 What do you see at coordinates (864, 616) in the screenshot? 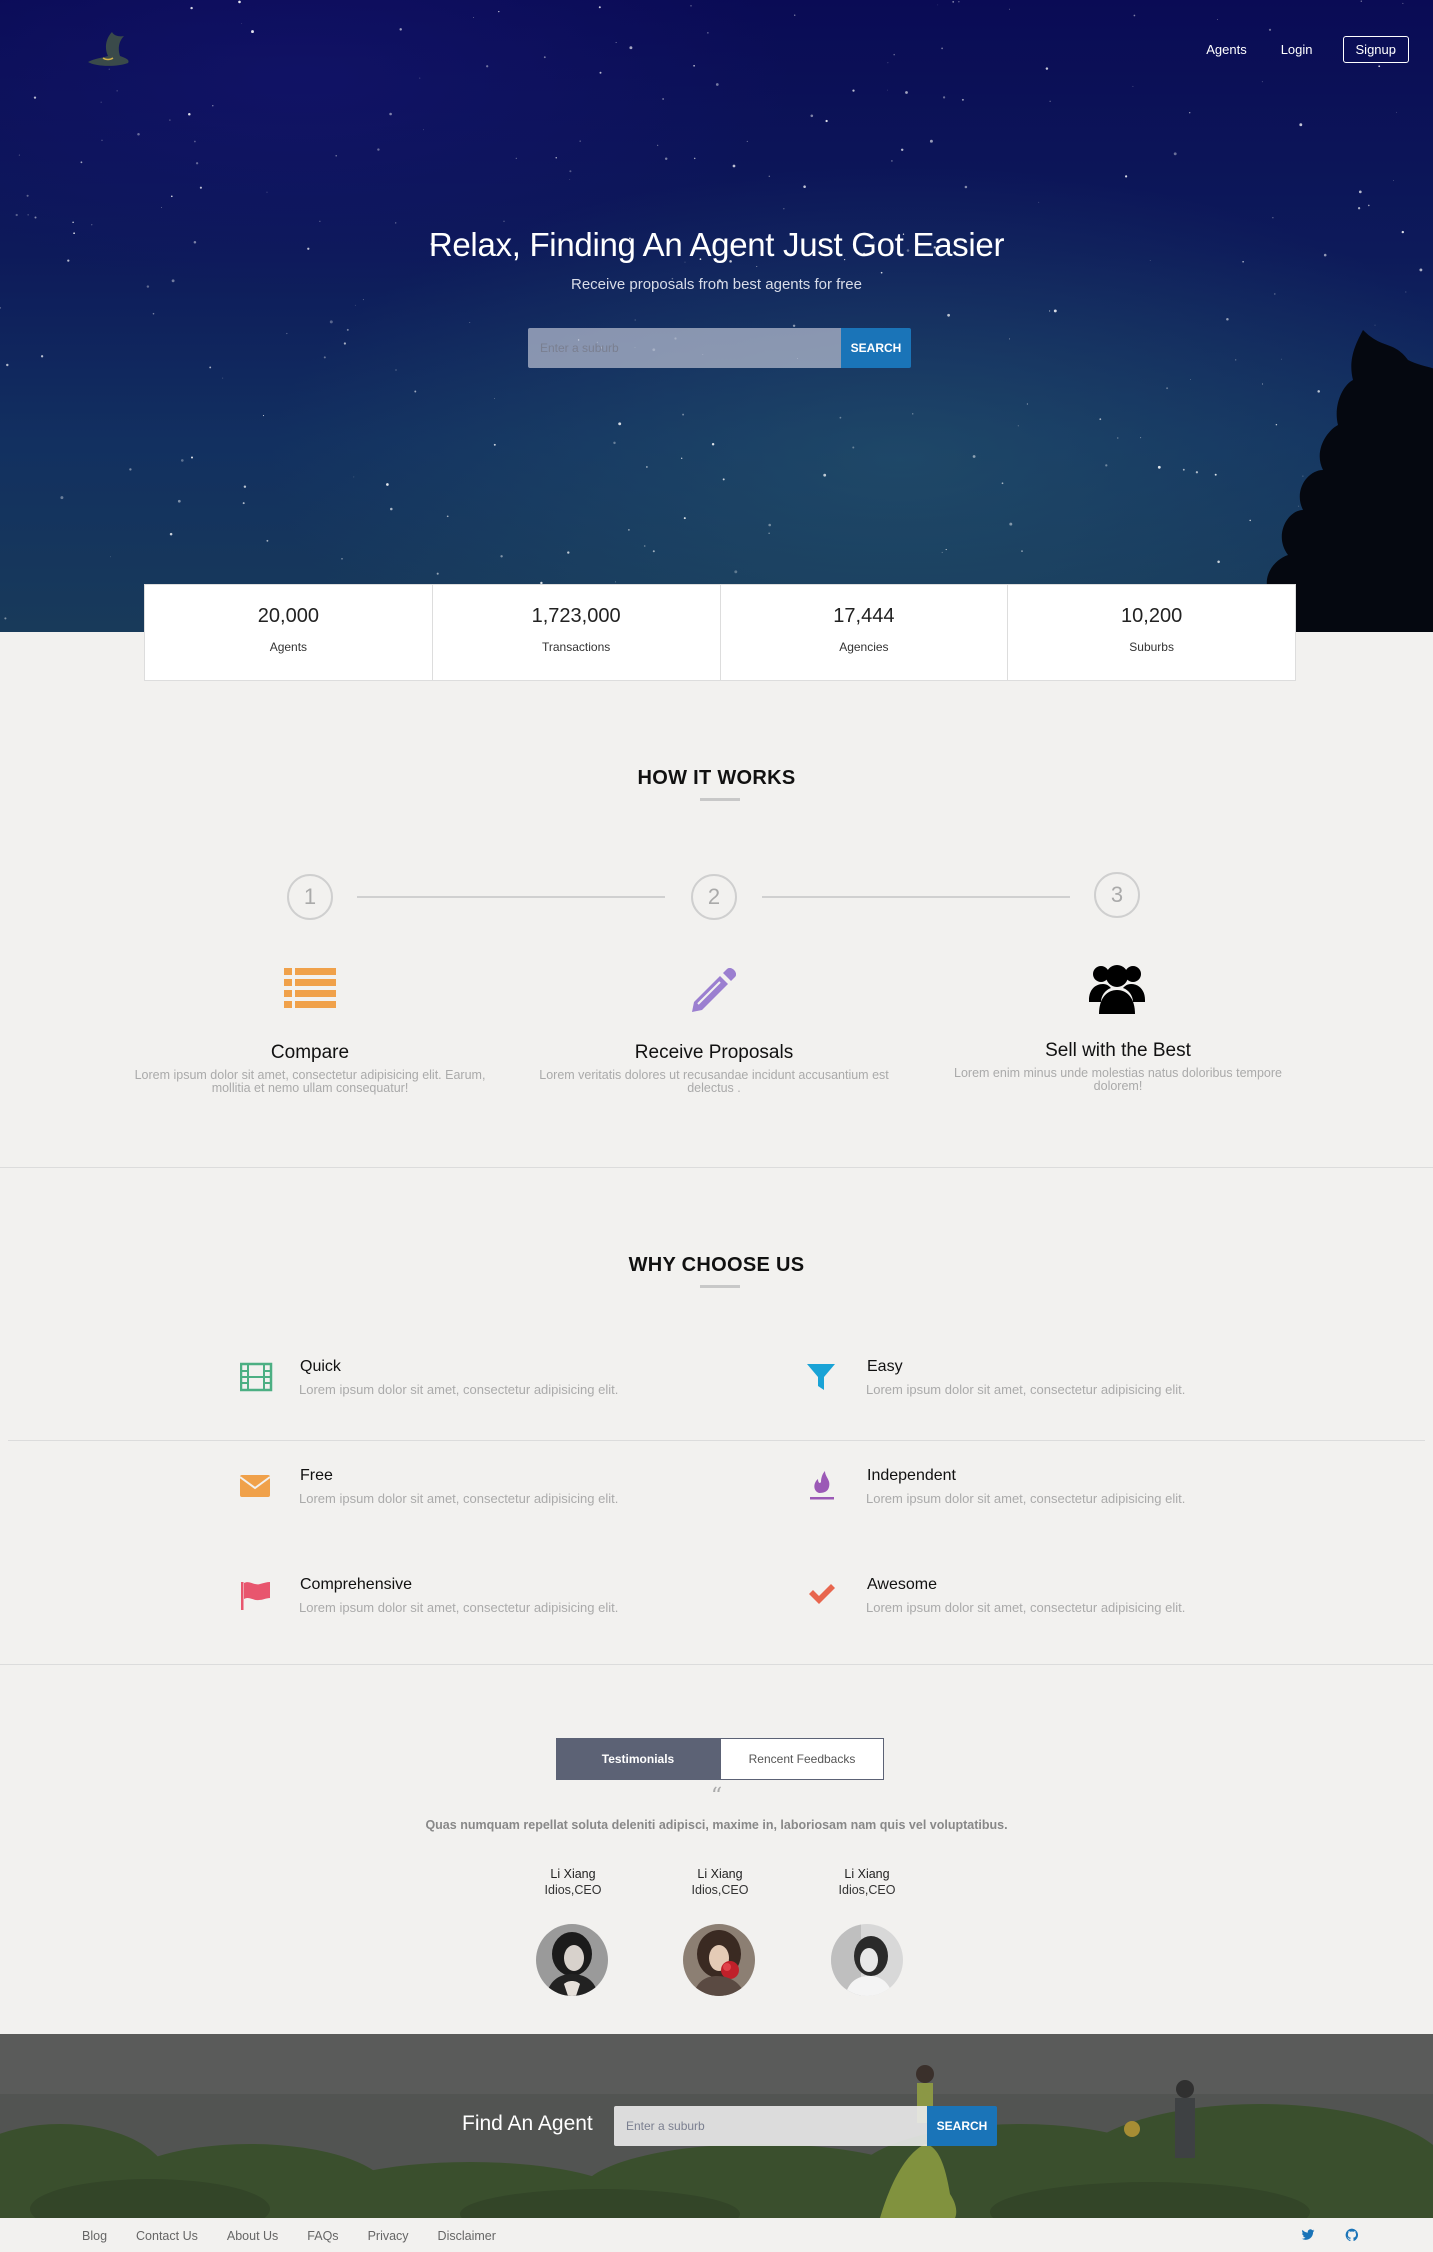
I see `stat-value: 17,444` at bounding box center [864, 616].